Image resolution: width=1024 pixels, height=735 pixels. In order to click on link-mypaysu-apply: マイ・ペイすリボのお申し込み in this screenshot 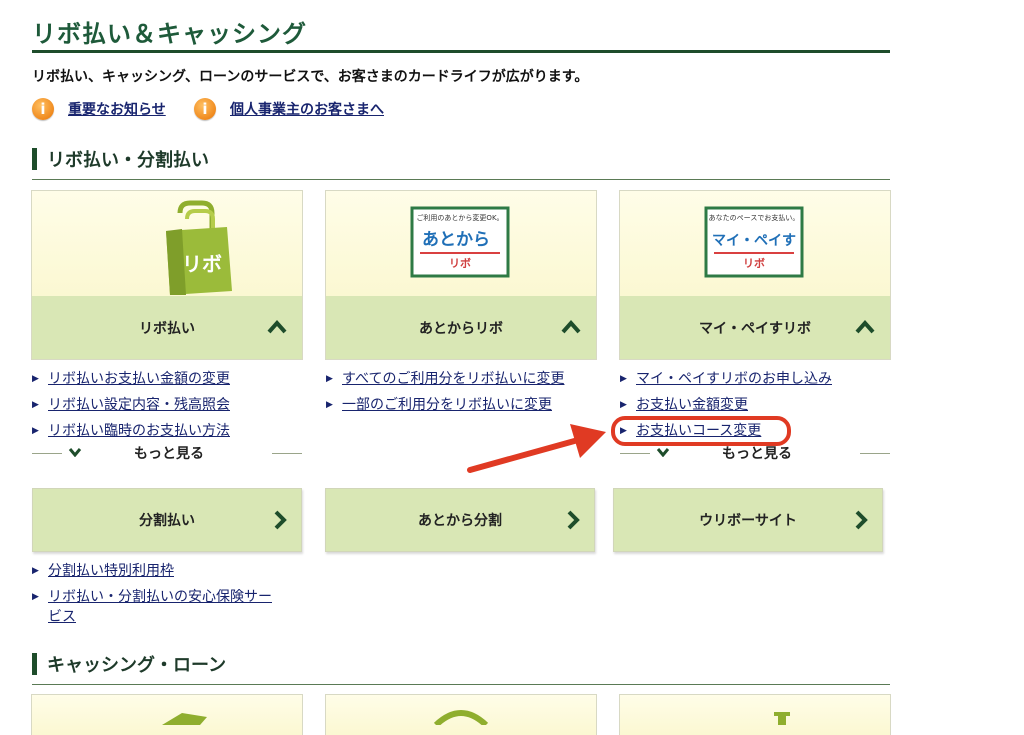, I will do `click(734, 379)`.